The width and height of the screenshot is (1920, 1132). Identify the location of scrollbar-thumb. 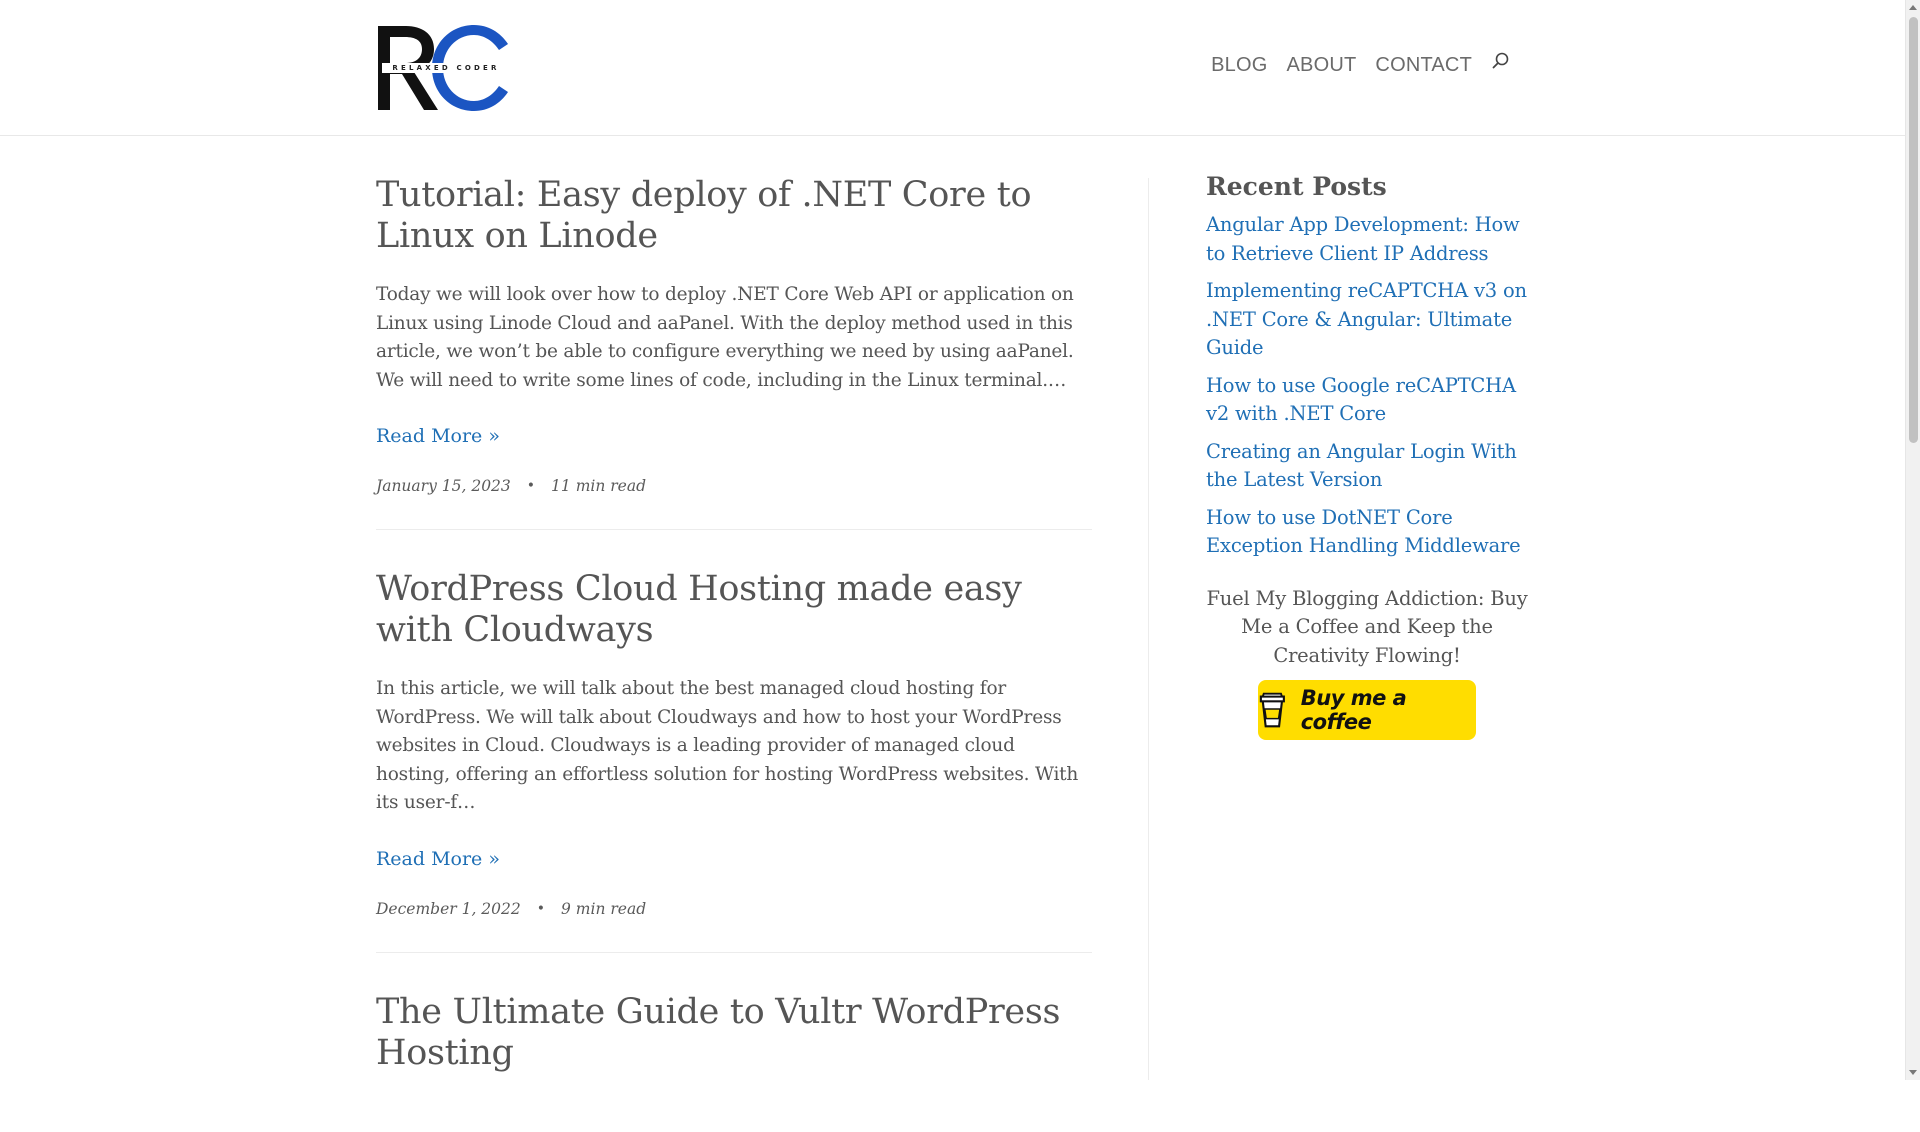
(1913, 230).